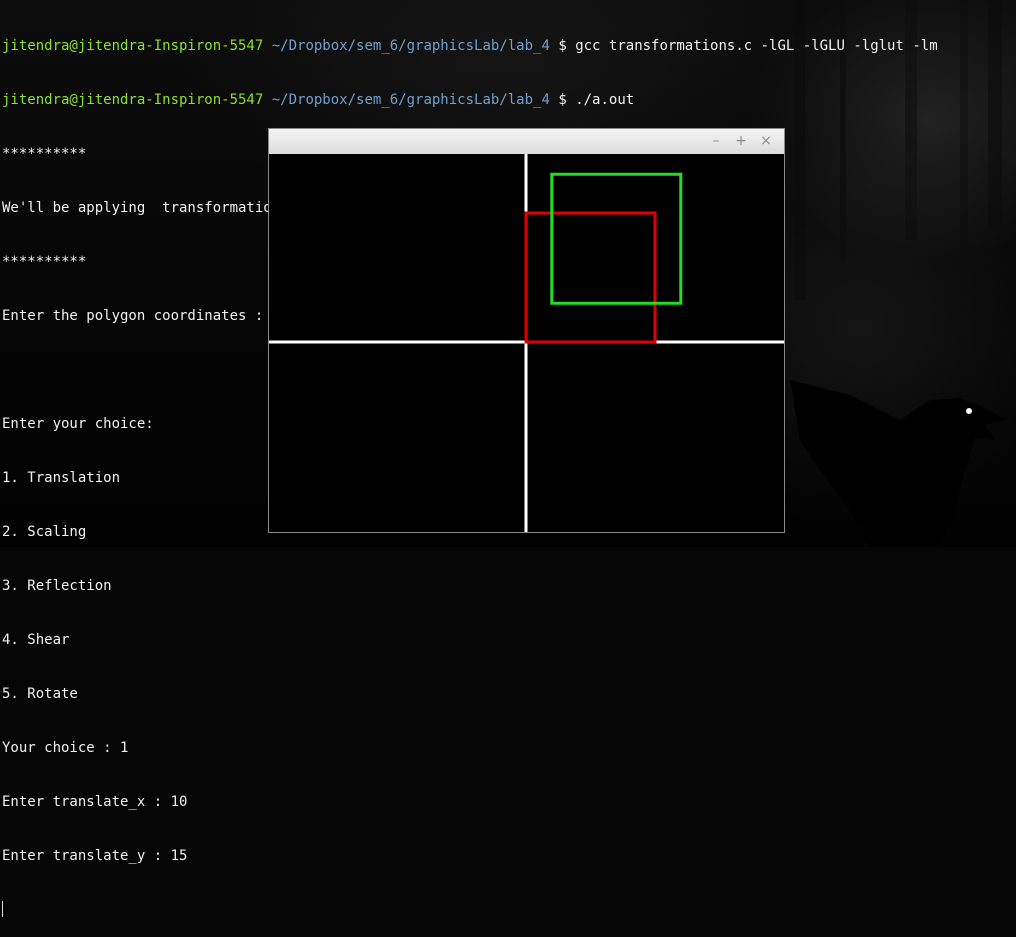 The width and height of the screenshot is (1016, 937). I want to click on window-titlebar: – + ×, so click(526, 142).